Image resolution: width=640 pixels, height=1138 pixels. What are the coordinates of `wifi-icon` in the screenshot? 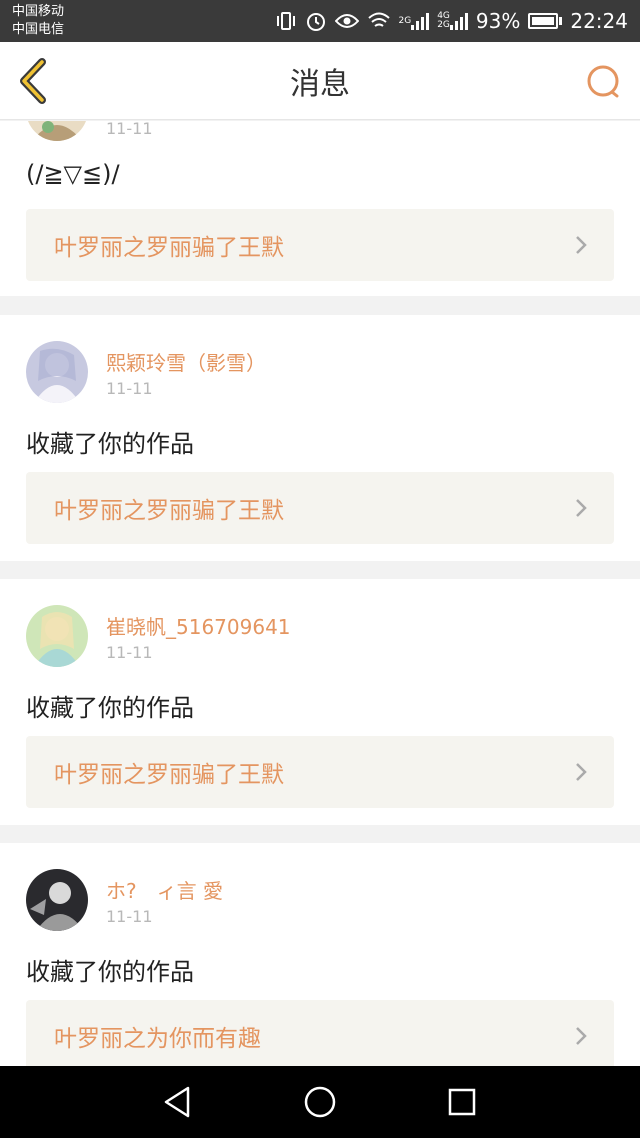 It's located at (379, 21).